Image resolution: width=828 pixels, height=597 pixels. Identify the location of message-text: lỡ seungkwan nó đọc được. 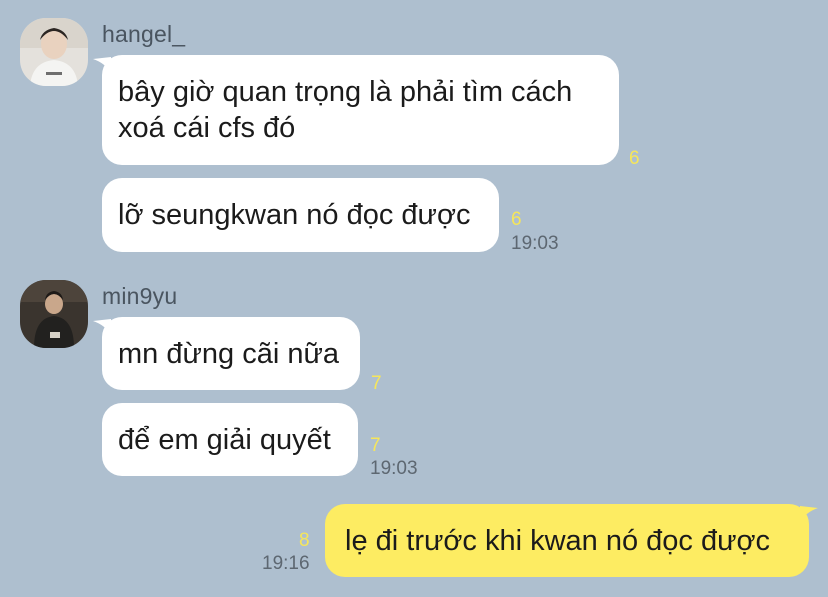
(294, 215).